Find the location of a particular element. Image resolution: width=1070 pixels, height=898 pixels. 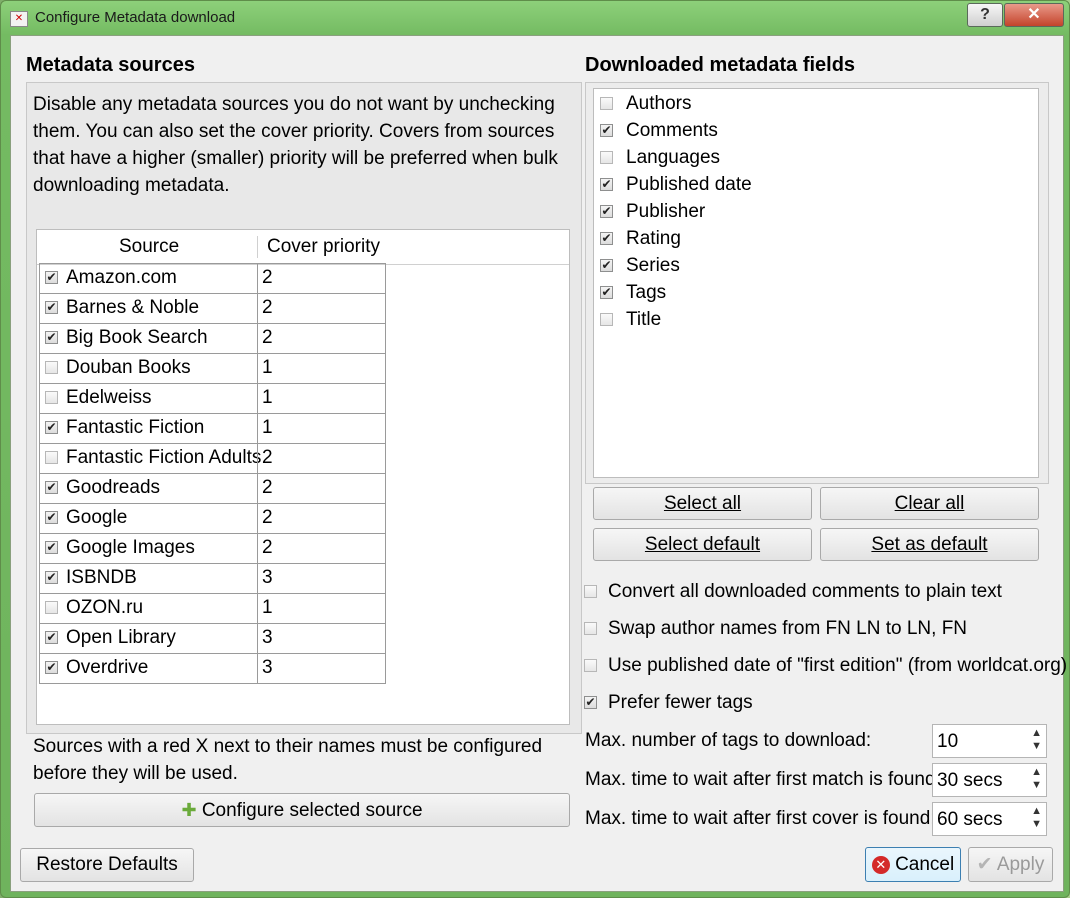

table-row: Fantastic Fiction Adults 2 is located at coordinates (212, 458).